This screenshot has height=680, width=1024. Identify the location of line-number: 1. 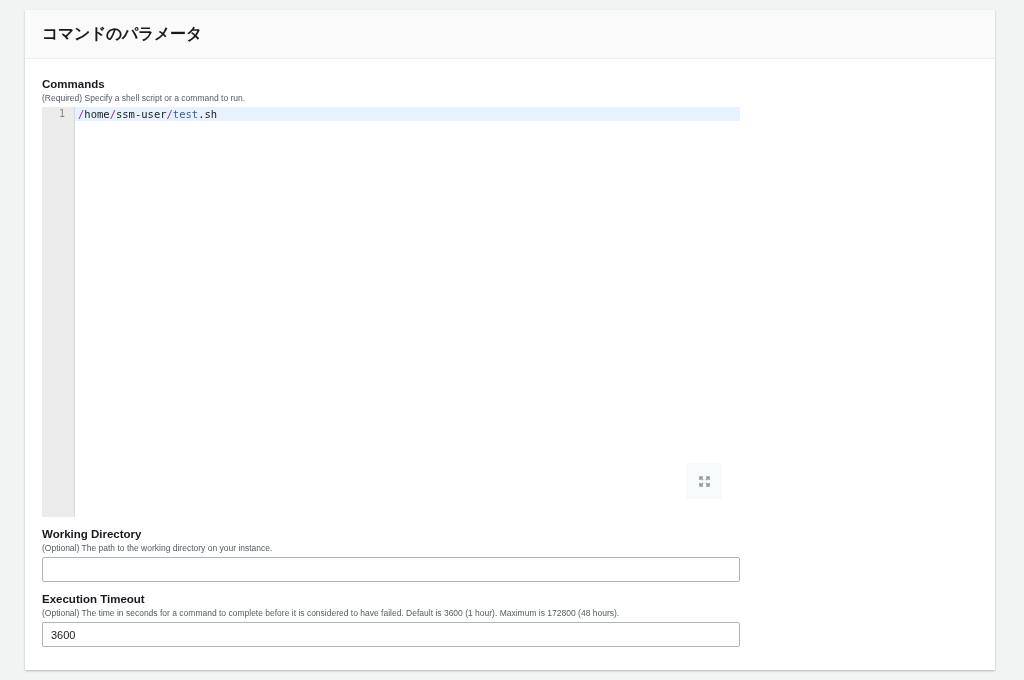
(61, 114).